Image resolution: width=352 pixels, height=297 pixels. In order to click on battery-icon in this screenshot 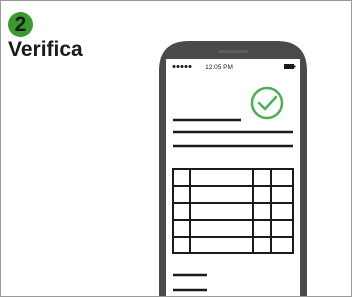, I will do `click(290, 66)`.